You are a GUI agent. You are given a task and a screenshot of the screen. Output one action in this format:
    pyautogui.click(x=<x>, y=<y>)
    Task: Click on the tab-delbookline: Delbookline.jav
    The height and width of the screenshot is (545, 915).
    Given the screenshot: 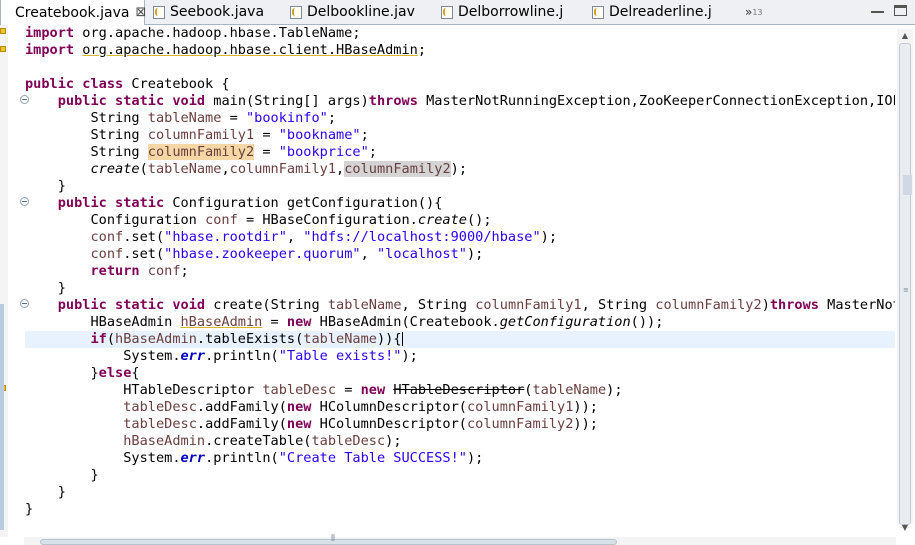 What is the action you would take?
    pyautogui.click(x=365, y=12)
    